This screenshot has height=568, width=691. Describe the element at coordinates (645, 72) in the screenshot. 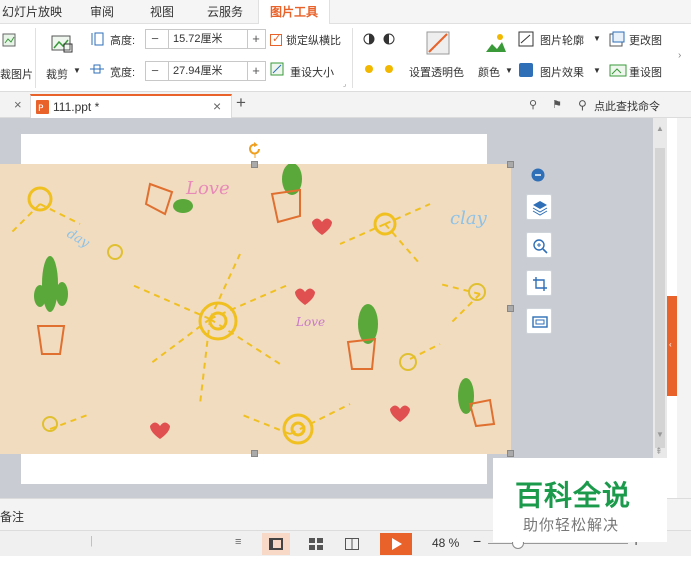

I see `reset-picture-label: 重设图` at that location.